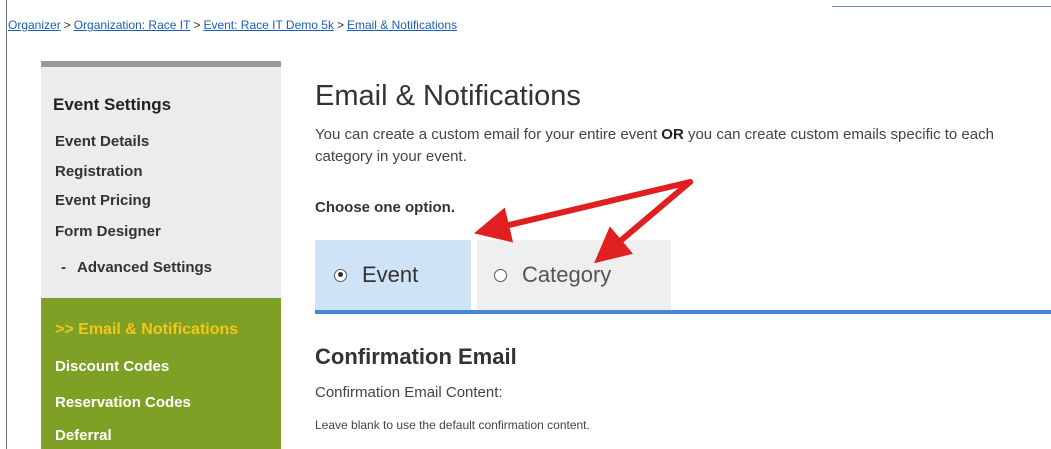 Image resolution: width=1051 pixels, height=449 pixels. I want to click on sidebar-item-label: Email & Notifications, so click(158, 329).